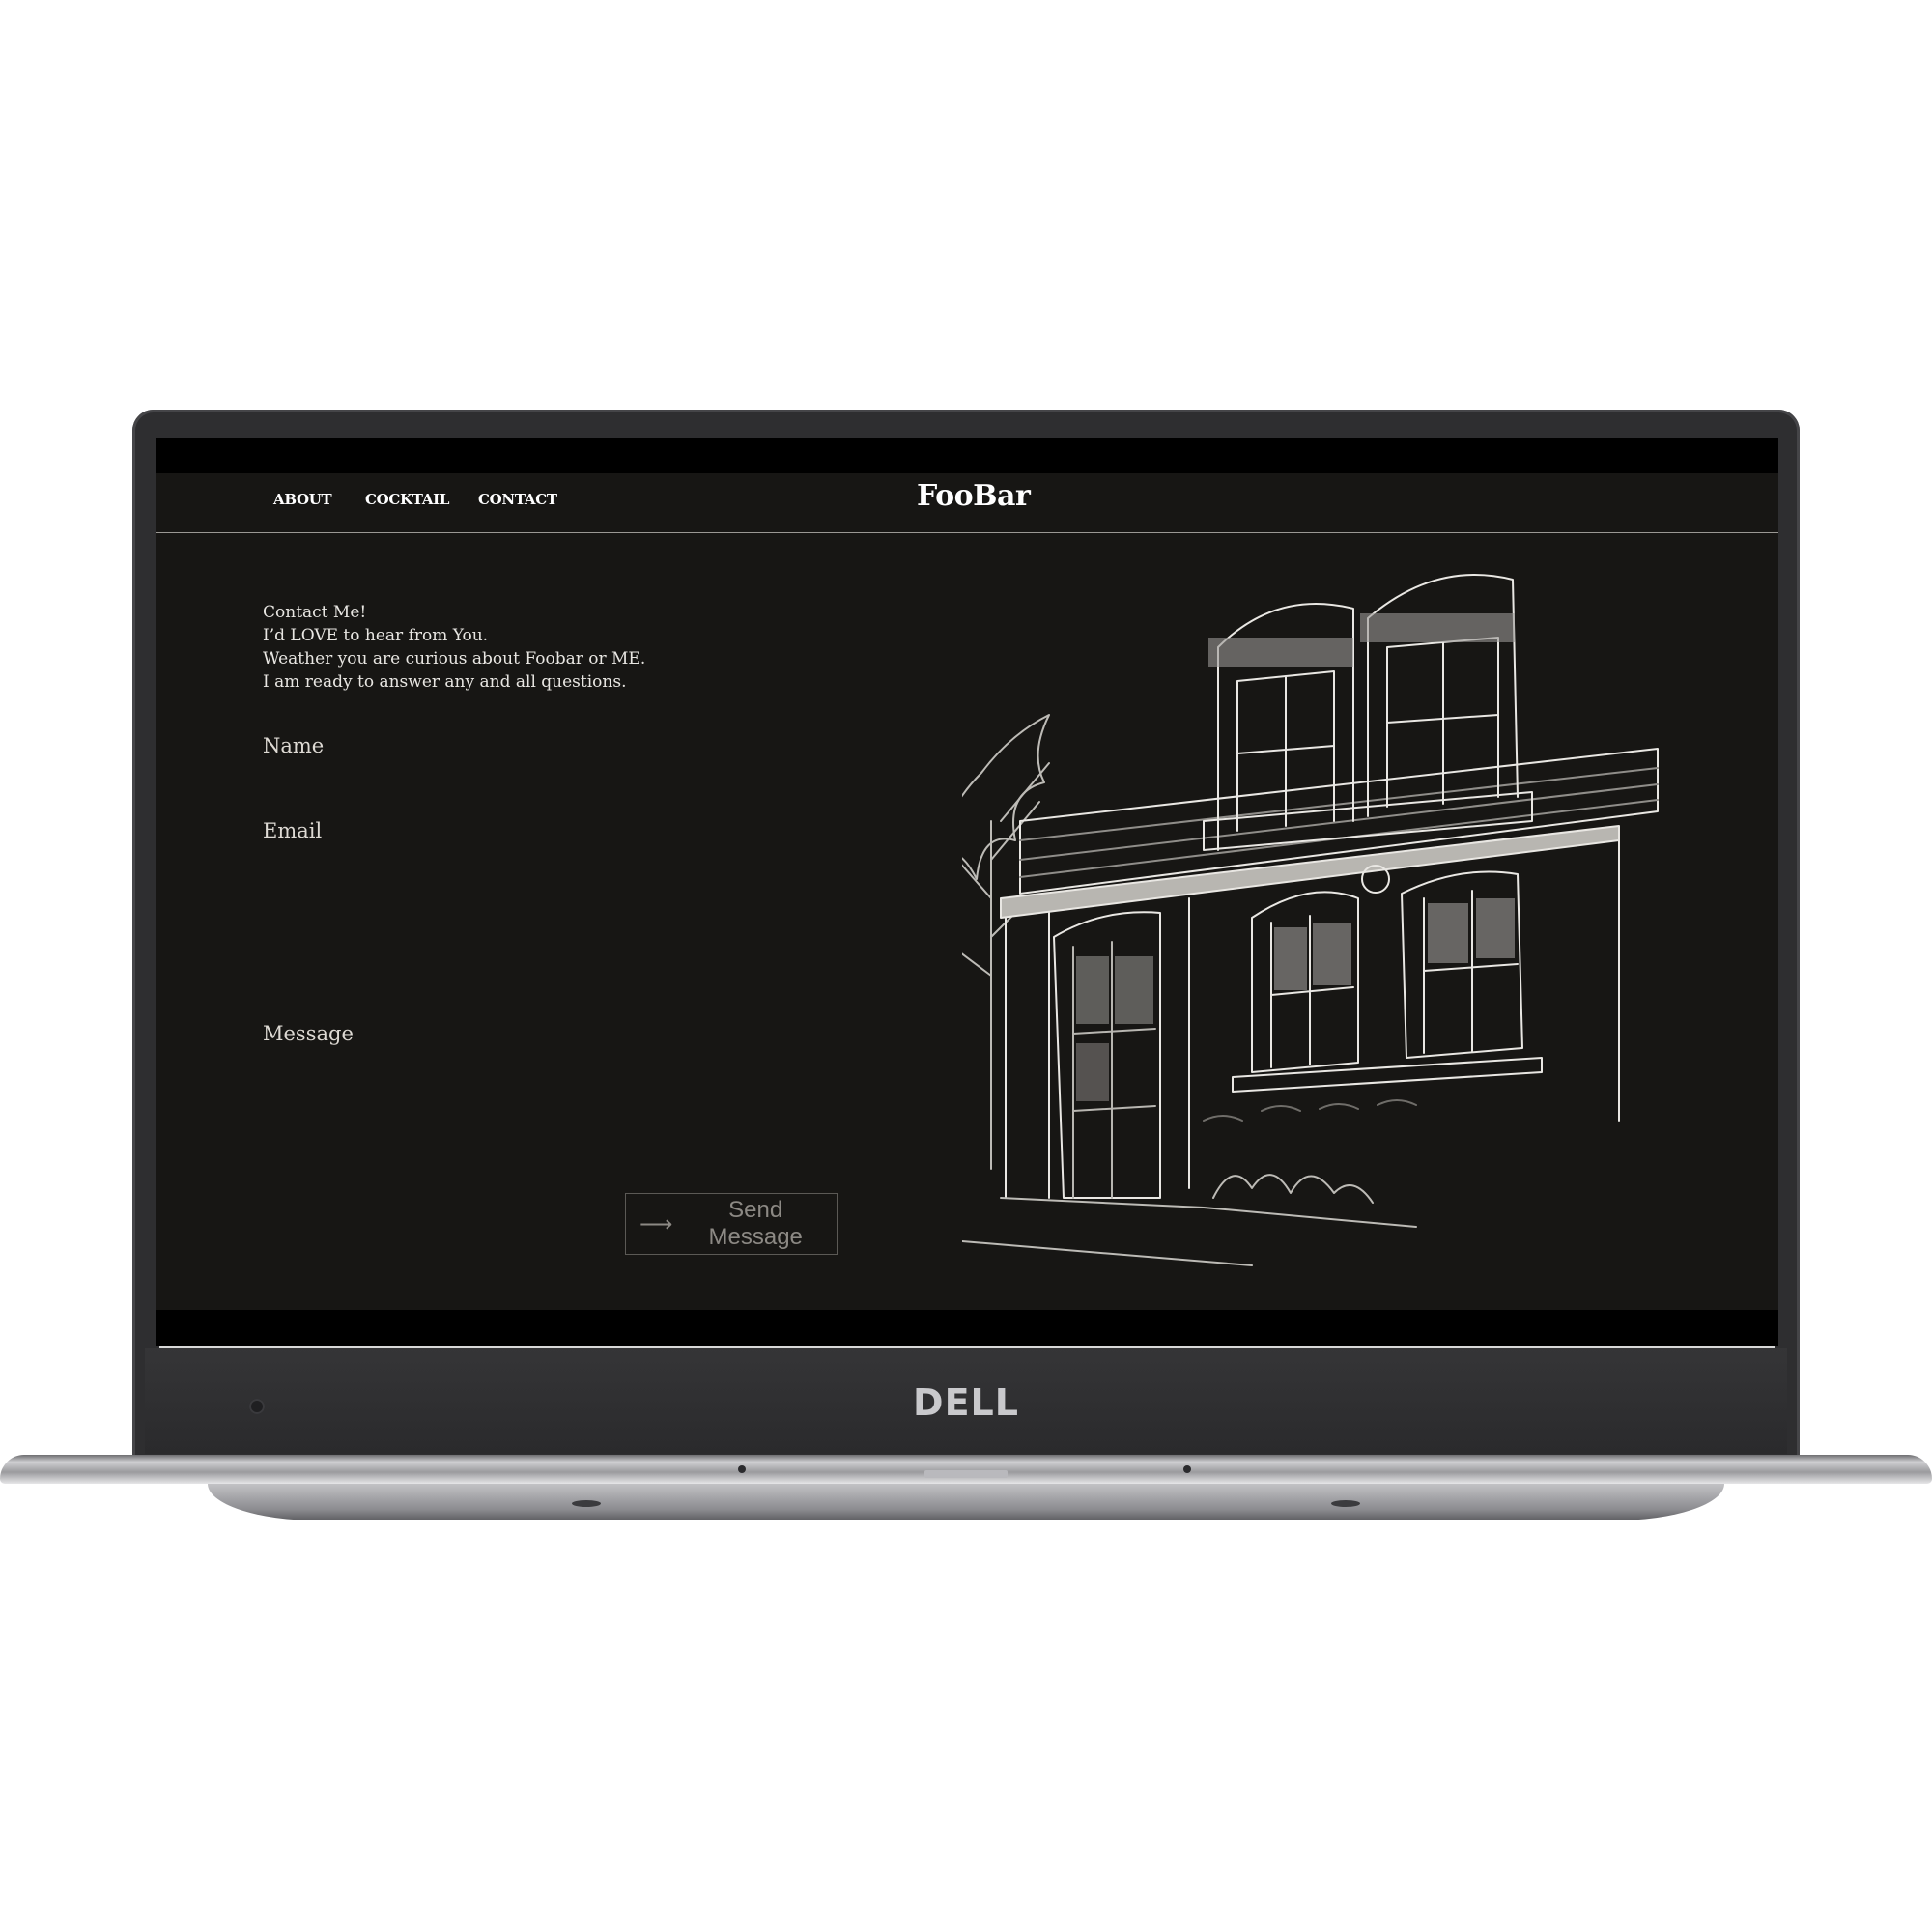 This screenshot has height=1932, width=1932. What do you see at coordinates (407, 499) in the screenshot?
I see `nav-cocktail: COCKTAIL` at bounding box center [407, 499].